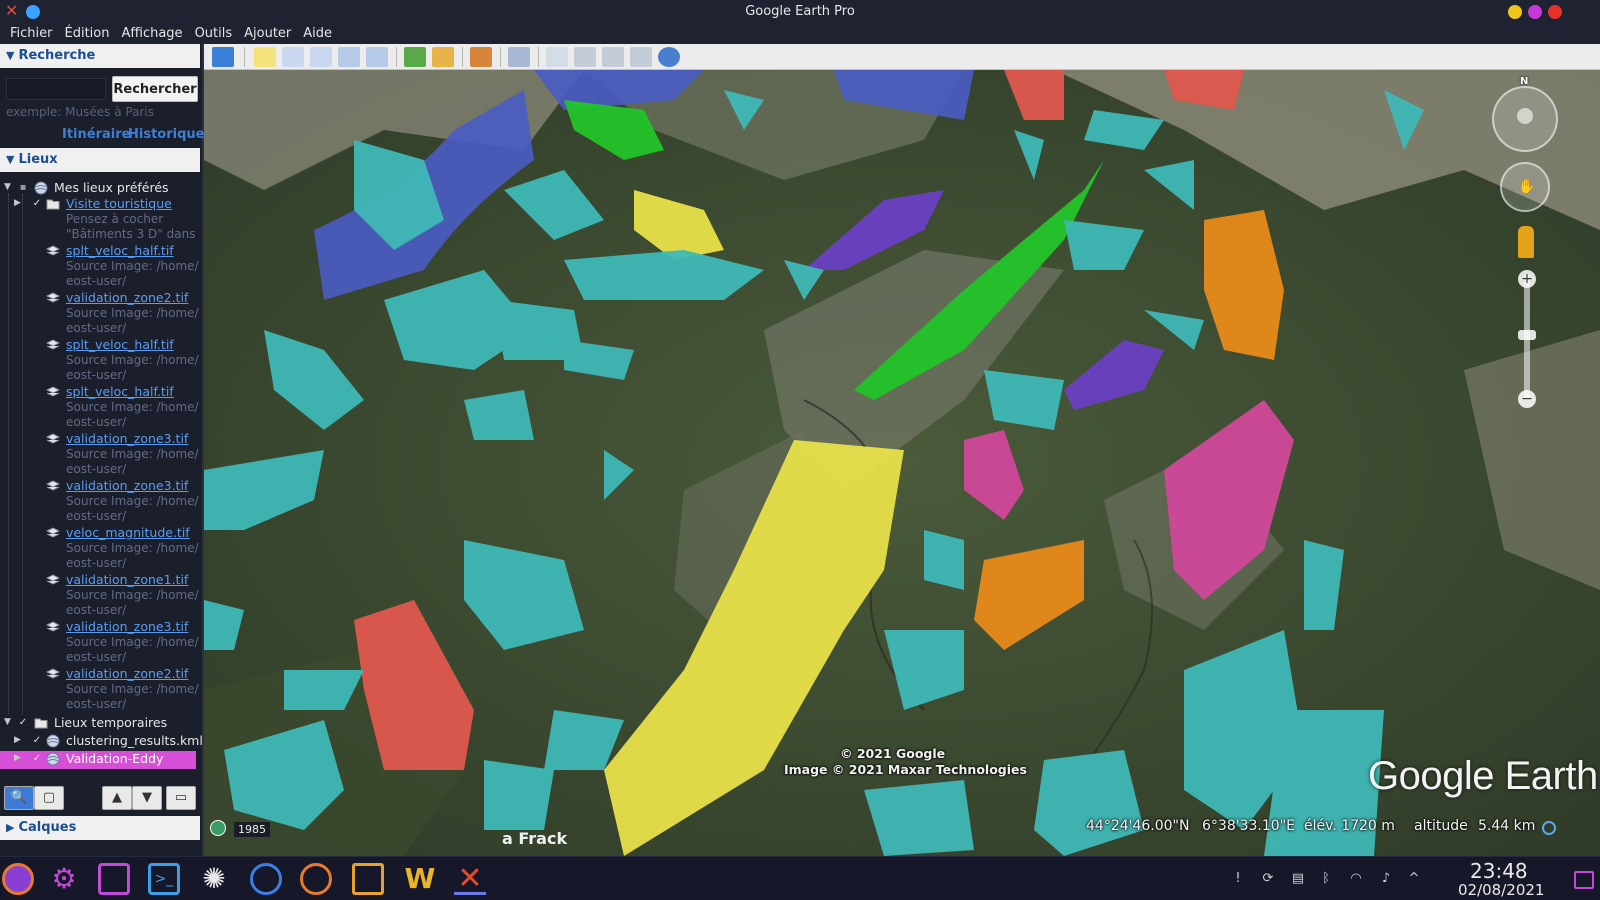  What do you see at coordinates (669, 57) in the screenshot?
I see `google-maps-icon` at bounding box center [669, 57].